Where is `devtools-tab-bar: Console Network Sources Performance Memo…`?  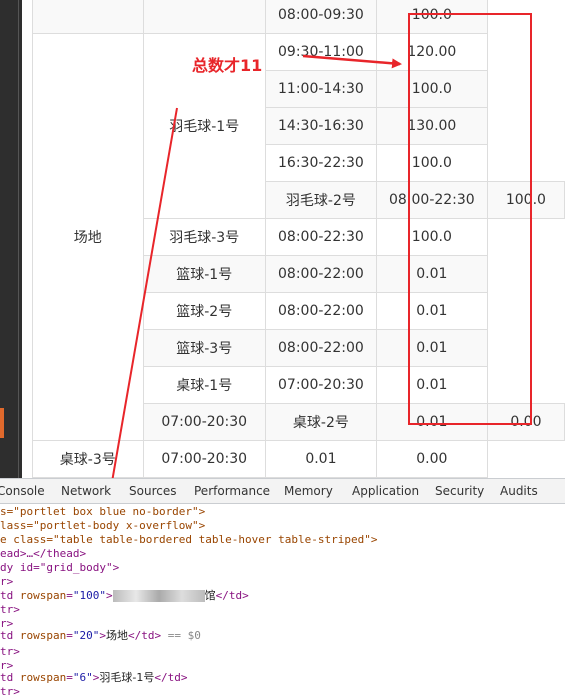
devtools-tab-bar: Console Network Sources Performance Memo… is located at coordinates (282, 491).